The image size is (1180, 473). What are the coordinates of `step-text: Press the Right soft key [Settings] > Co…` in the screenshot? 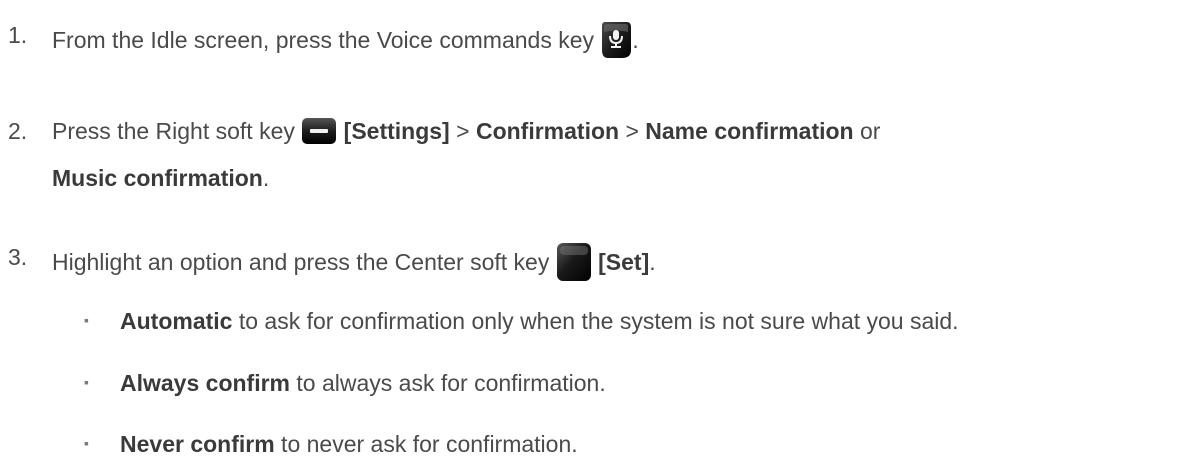 It's located at (466, 131).